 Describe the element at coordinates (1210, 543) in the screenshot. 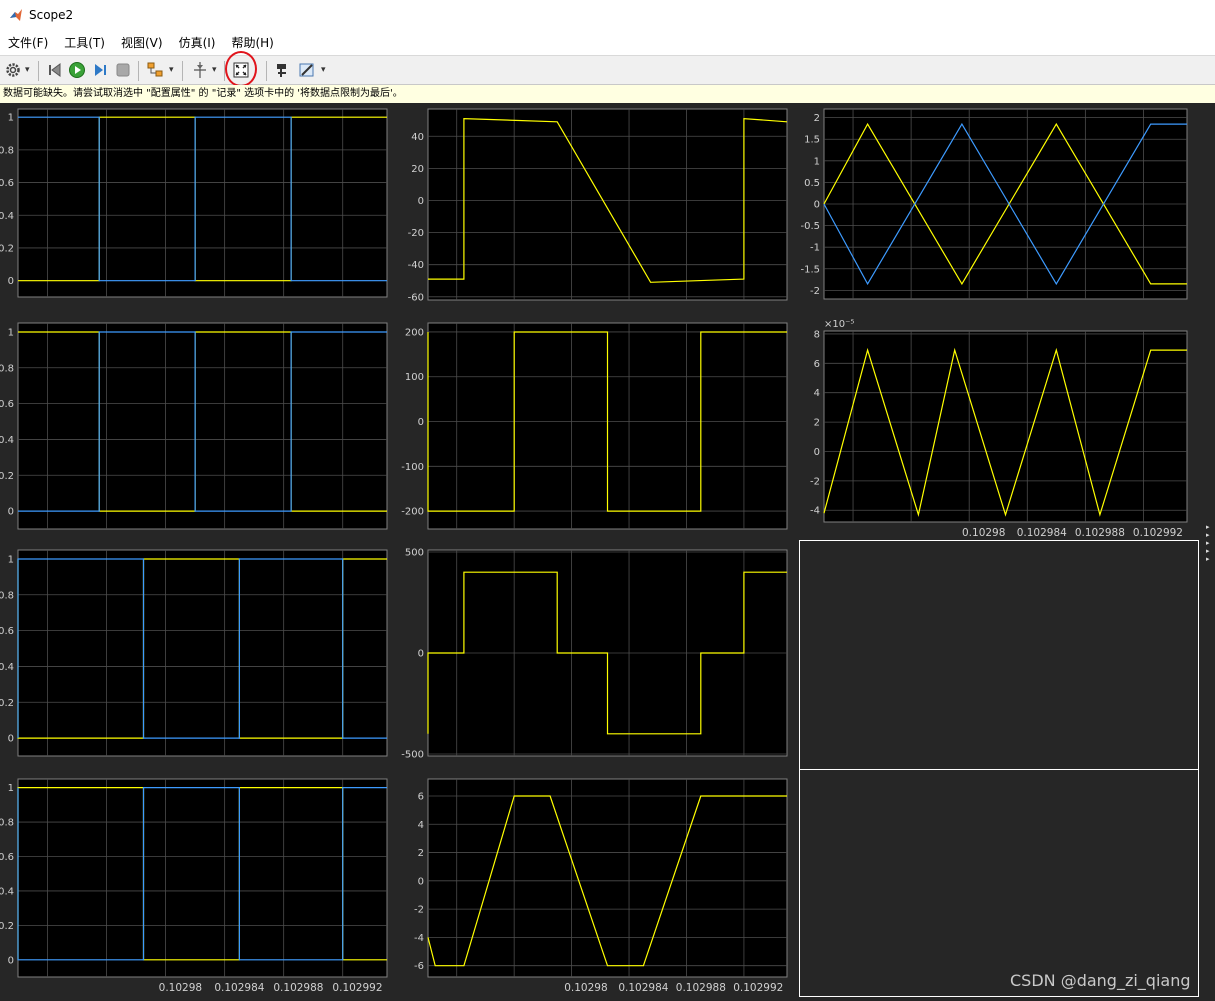

I see `scroll-arrows-icon: ▸ ▸ ▸ ▸ ▸` at that location.